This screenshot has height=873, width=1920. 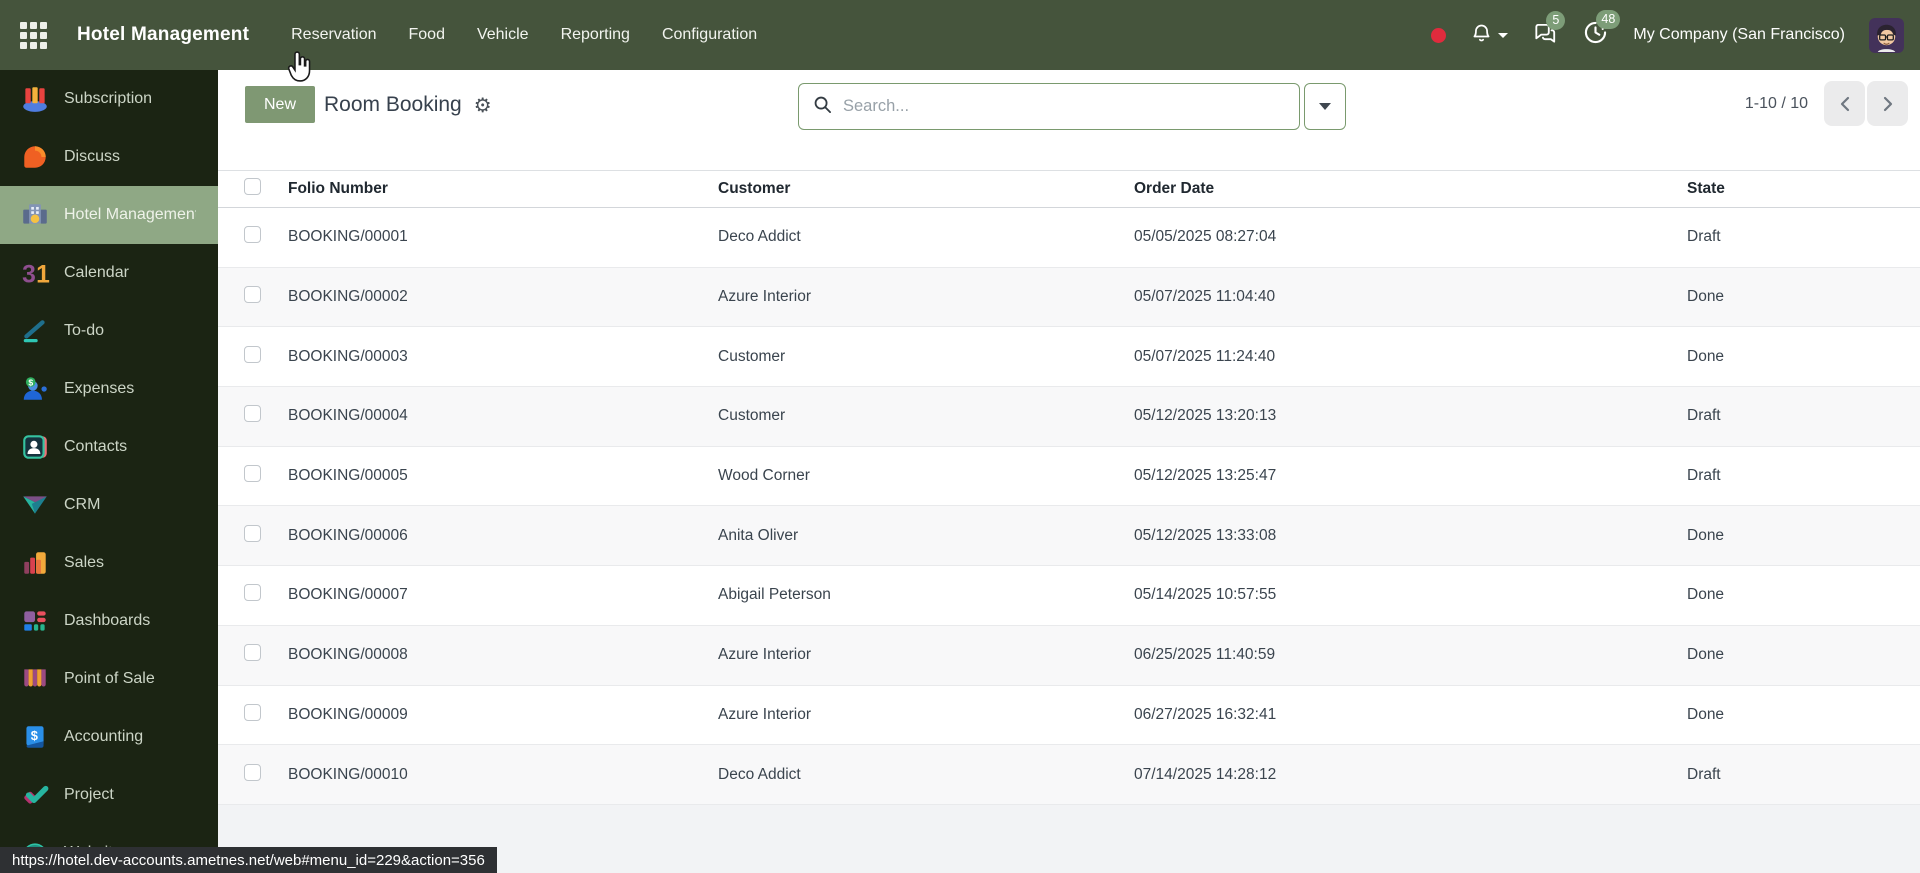 I want to click on hotel-management-icon, so click(x=35, y=215).